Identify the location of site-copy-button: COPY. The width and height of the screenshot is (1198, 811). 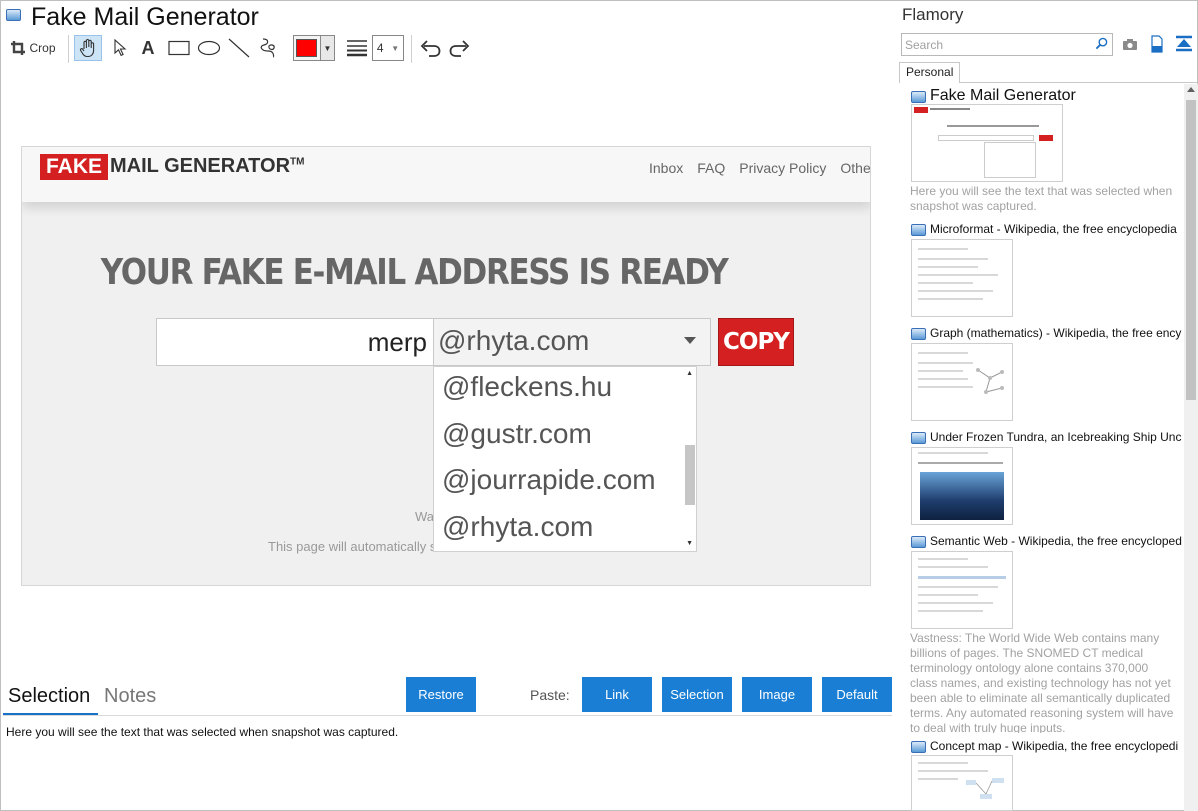
(756, 342).